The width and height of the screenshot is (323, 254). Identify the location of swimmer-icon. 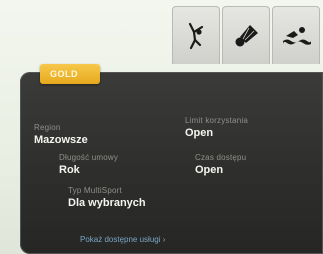
(297, 35).